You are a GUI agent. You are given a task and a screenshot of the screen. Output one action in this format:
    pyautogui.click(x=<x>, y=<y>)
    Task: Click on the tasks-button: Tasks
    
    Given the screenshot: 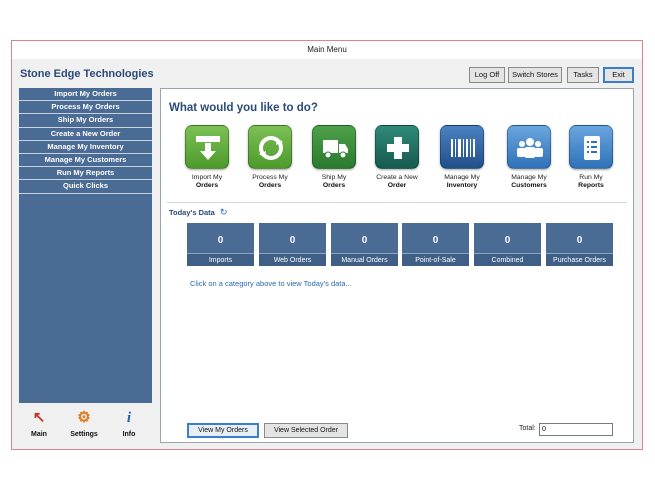 What is the action you would take?
    pyautogui.click(x=583, y=75)
    